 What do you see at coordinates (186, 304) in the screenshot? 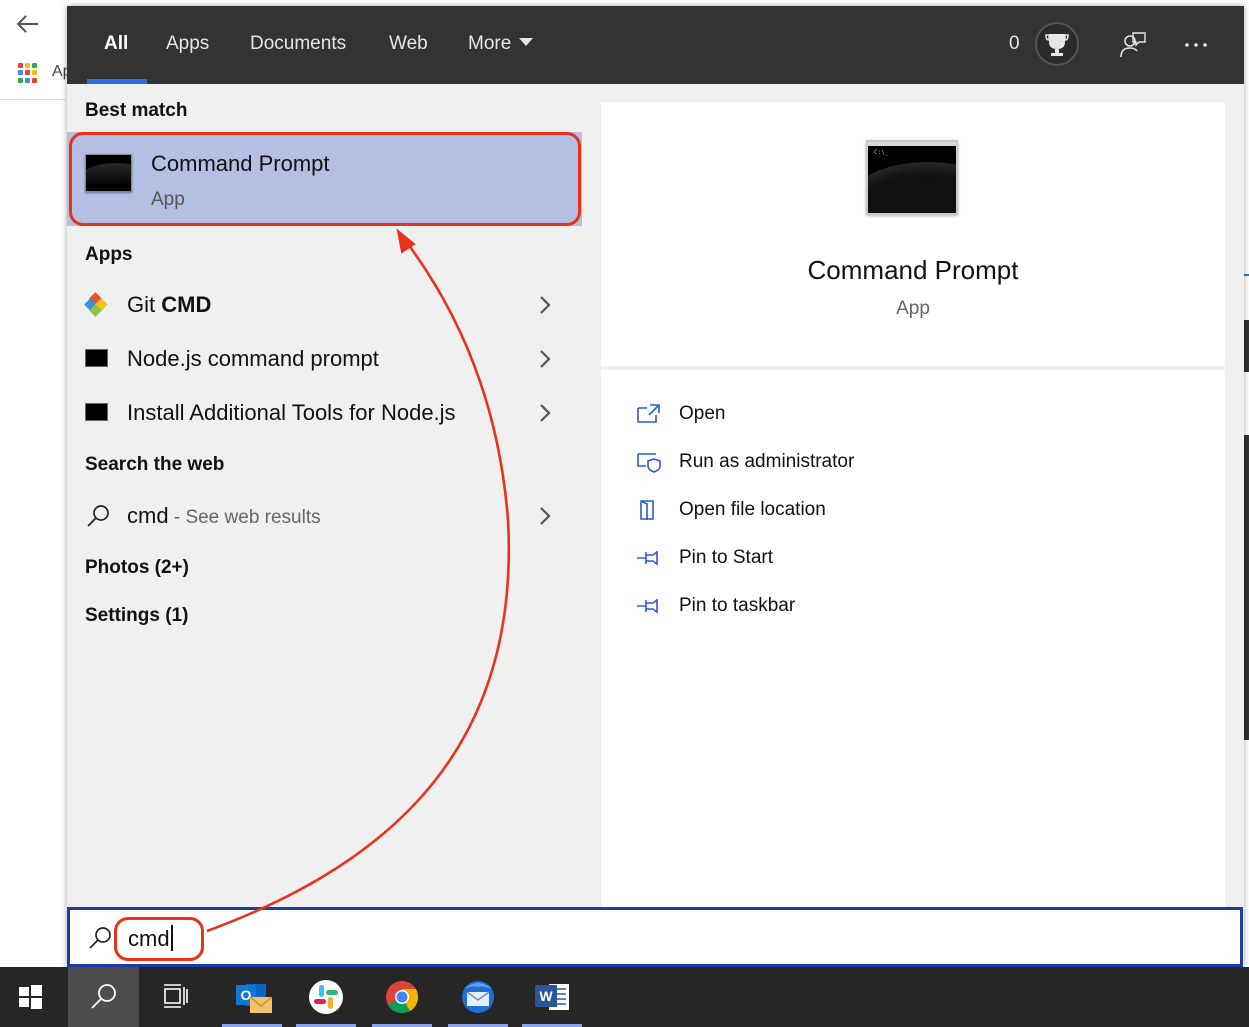
I see `result-label-match: CMD` at bounding box center [186, 304].